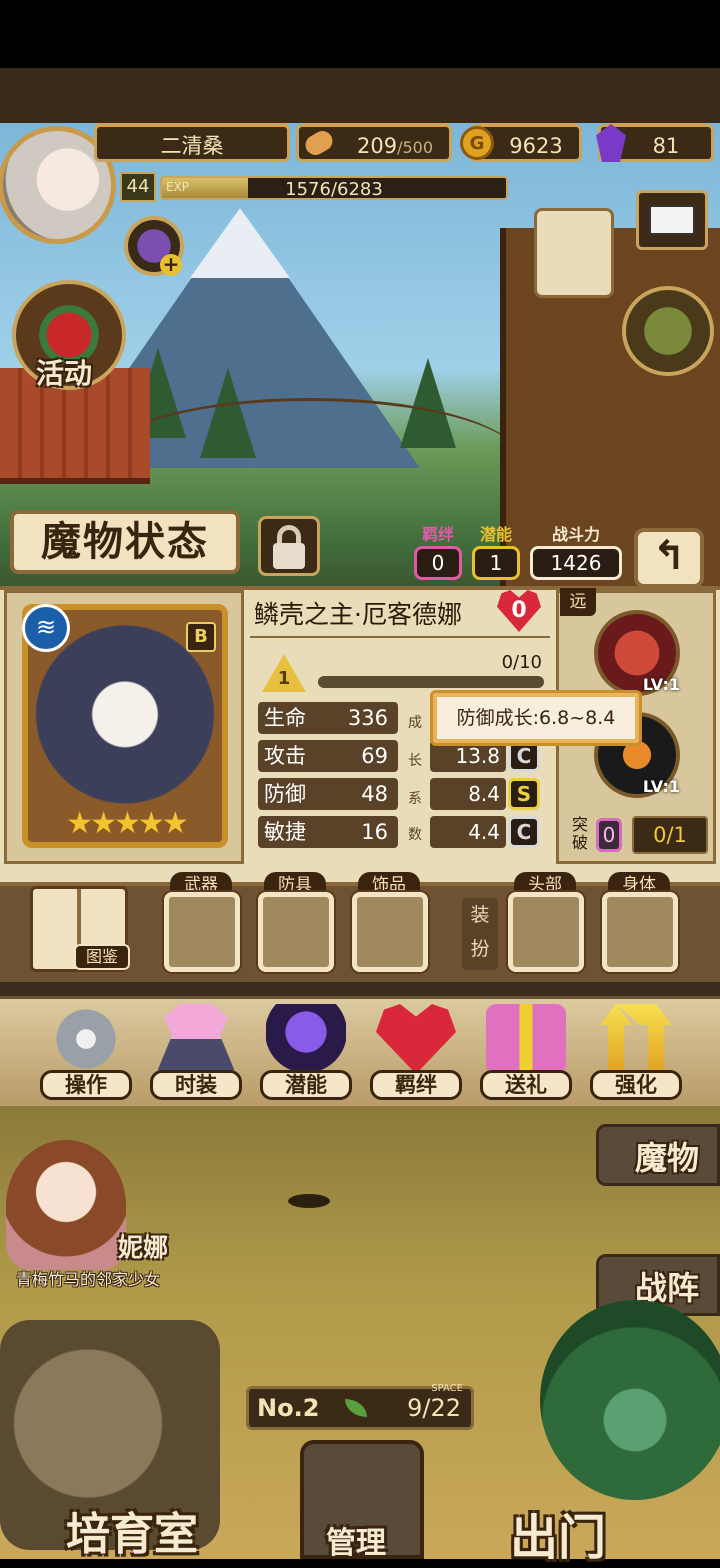  I want to click on big-tree, so click(630, 1400).